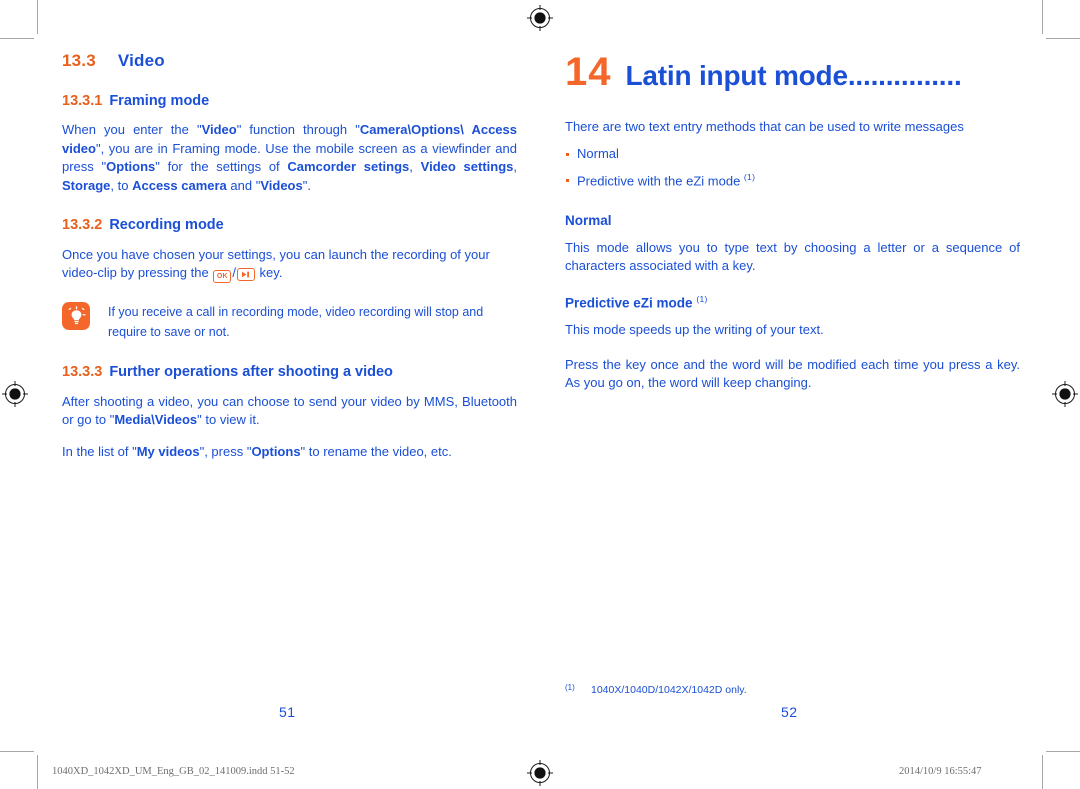 Image resolution: width=1080 pixels, height=789 pixels. What do you see at coordinates (289, 225) in the screenshot?
I see `subsection-heading-recording-mode: 13.3.2 Recording mode` at bounding box center [289, 225].